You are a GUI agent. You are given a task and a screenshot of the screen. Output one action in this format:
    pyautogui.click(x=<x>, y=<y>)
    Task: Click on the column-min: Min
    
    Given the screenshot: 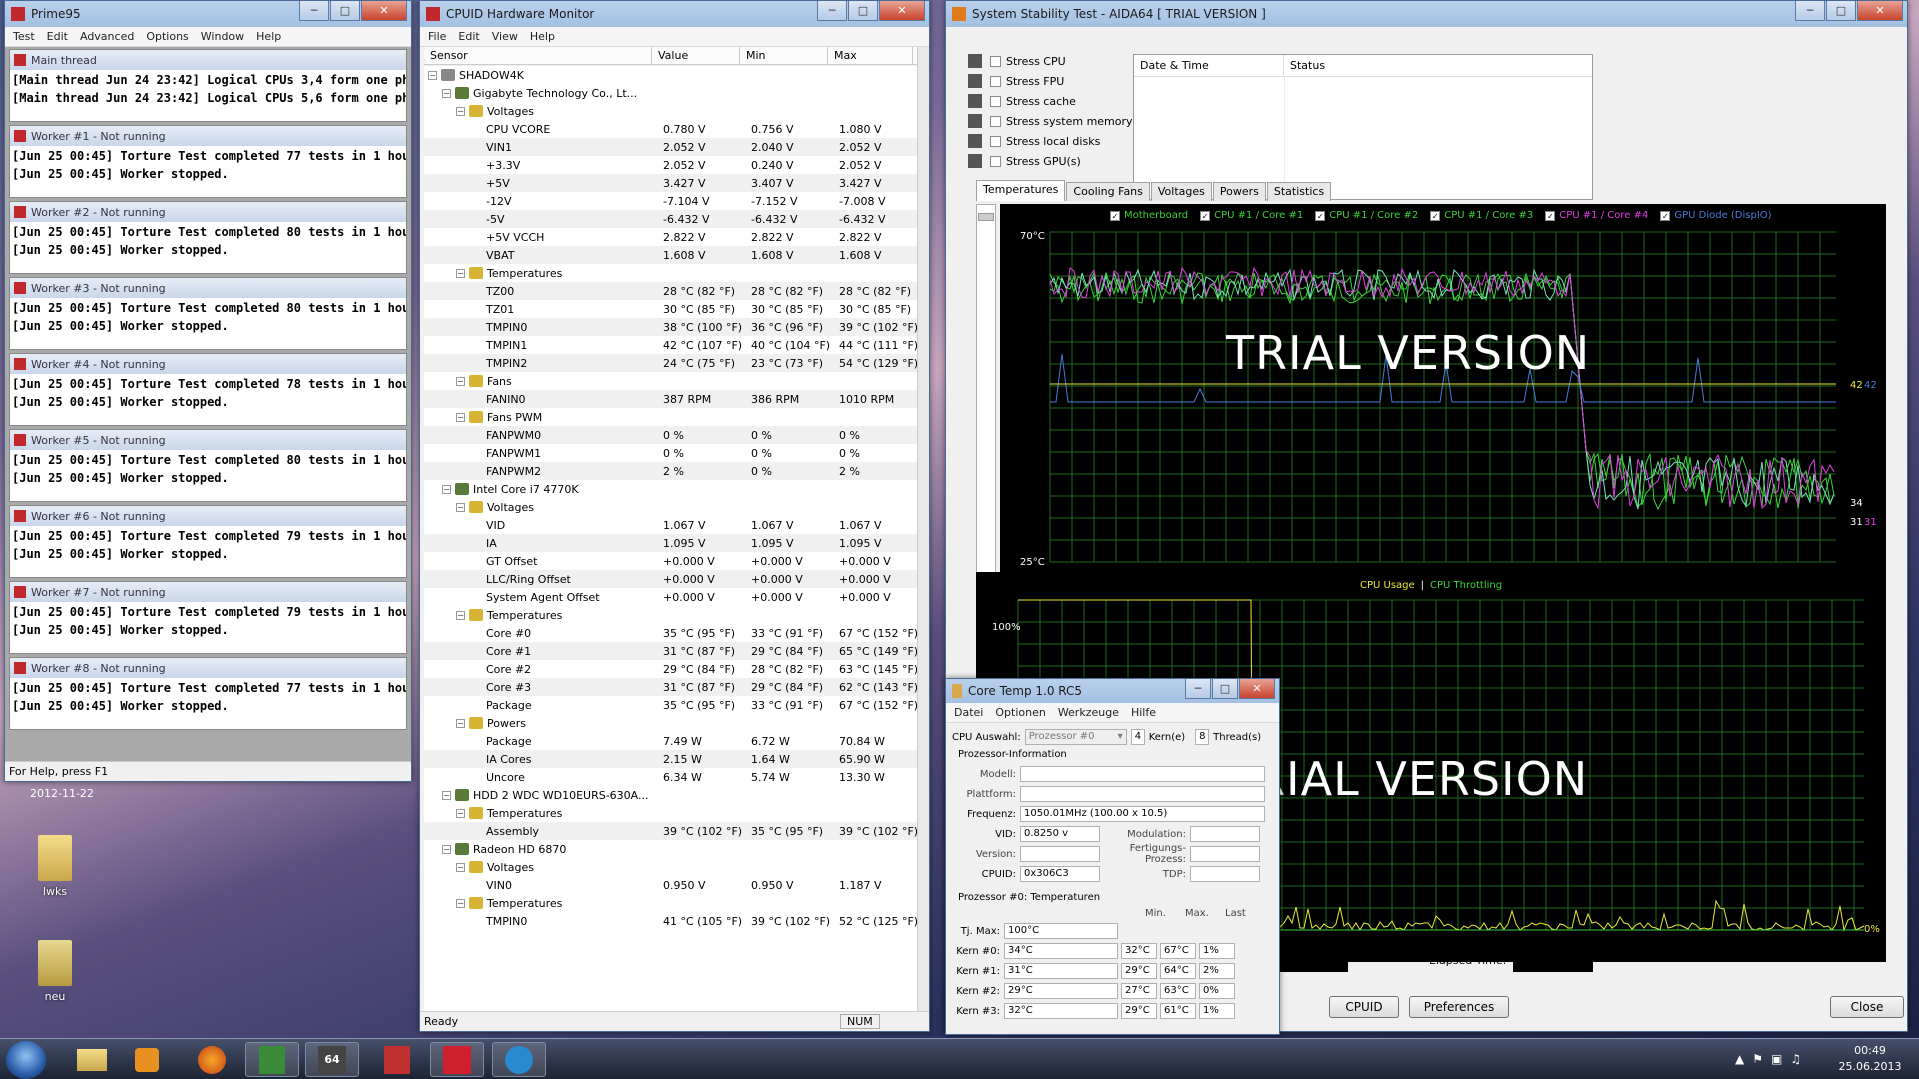 What is the action you would take?
    pyautogui.click(x=784, y=55)
    